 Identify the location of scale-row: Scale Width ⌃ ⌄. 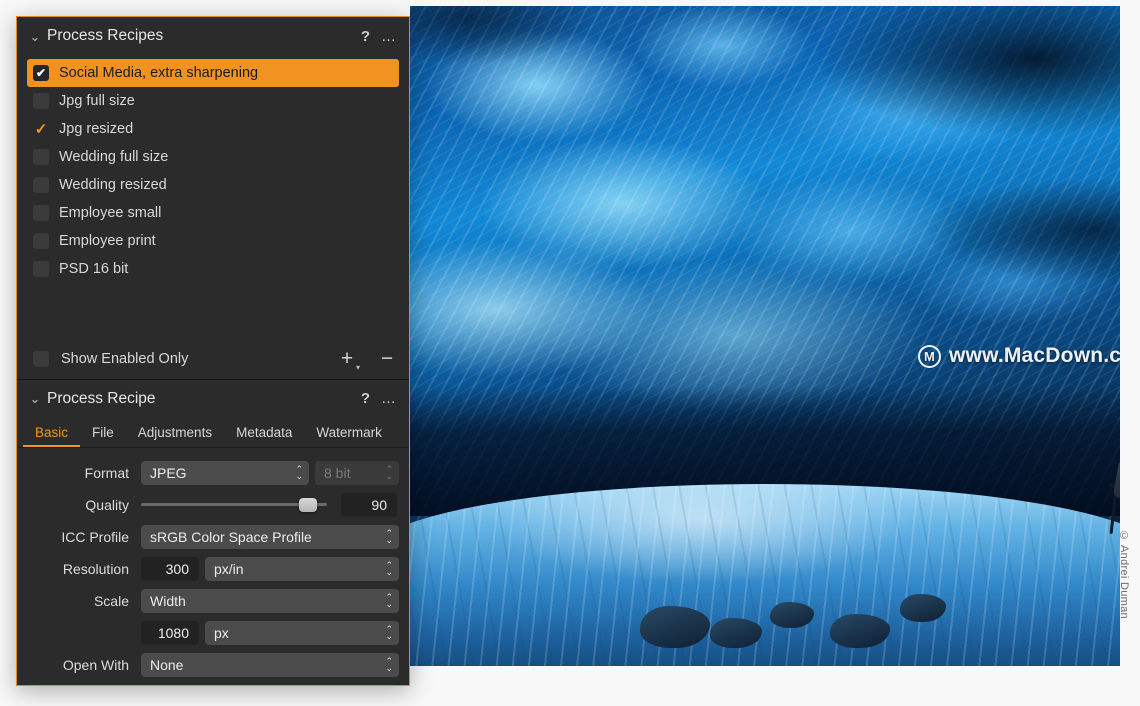
(214, 601).